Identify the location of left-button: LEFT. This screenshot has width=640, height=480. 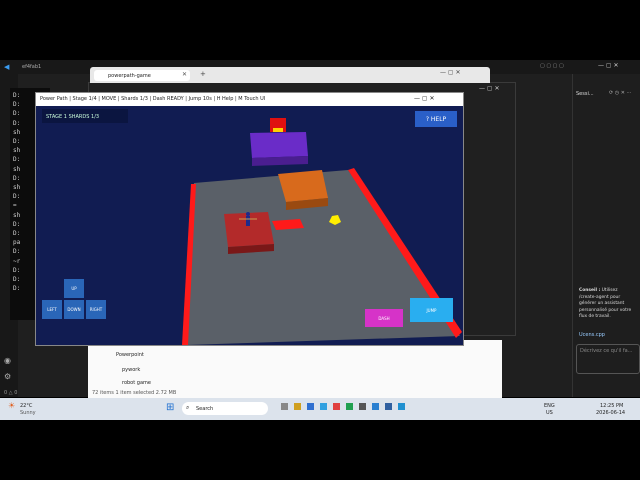
(52, 309).